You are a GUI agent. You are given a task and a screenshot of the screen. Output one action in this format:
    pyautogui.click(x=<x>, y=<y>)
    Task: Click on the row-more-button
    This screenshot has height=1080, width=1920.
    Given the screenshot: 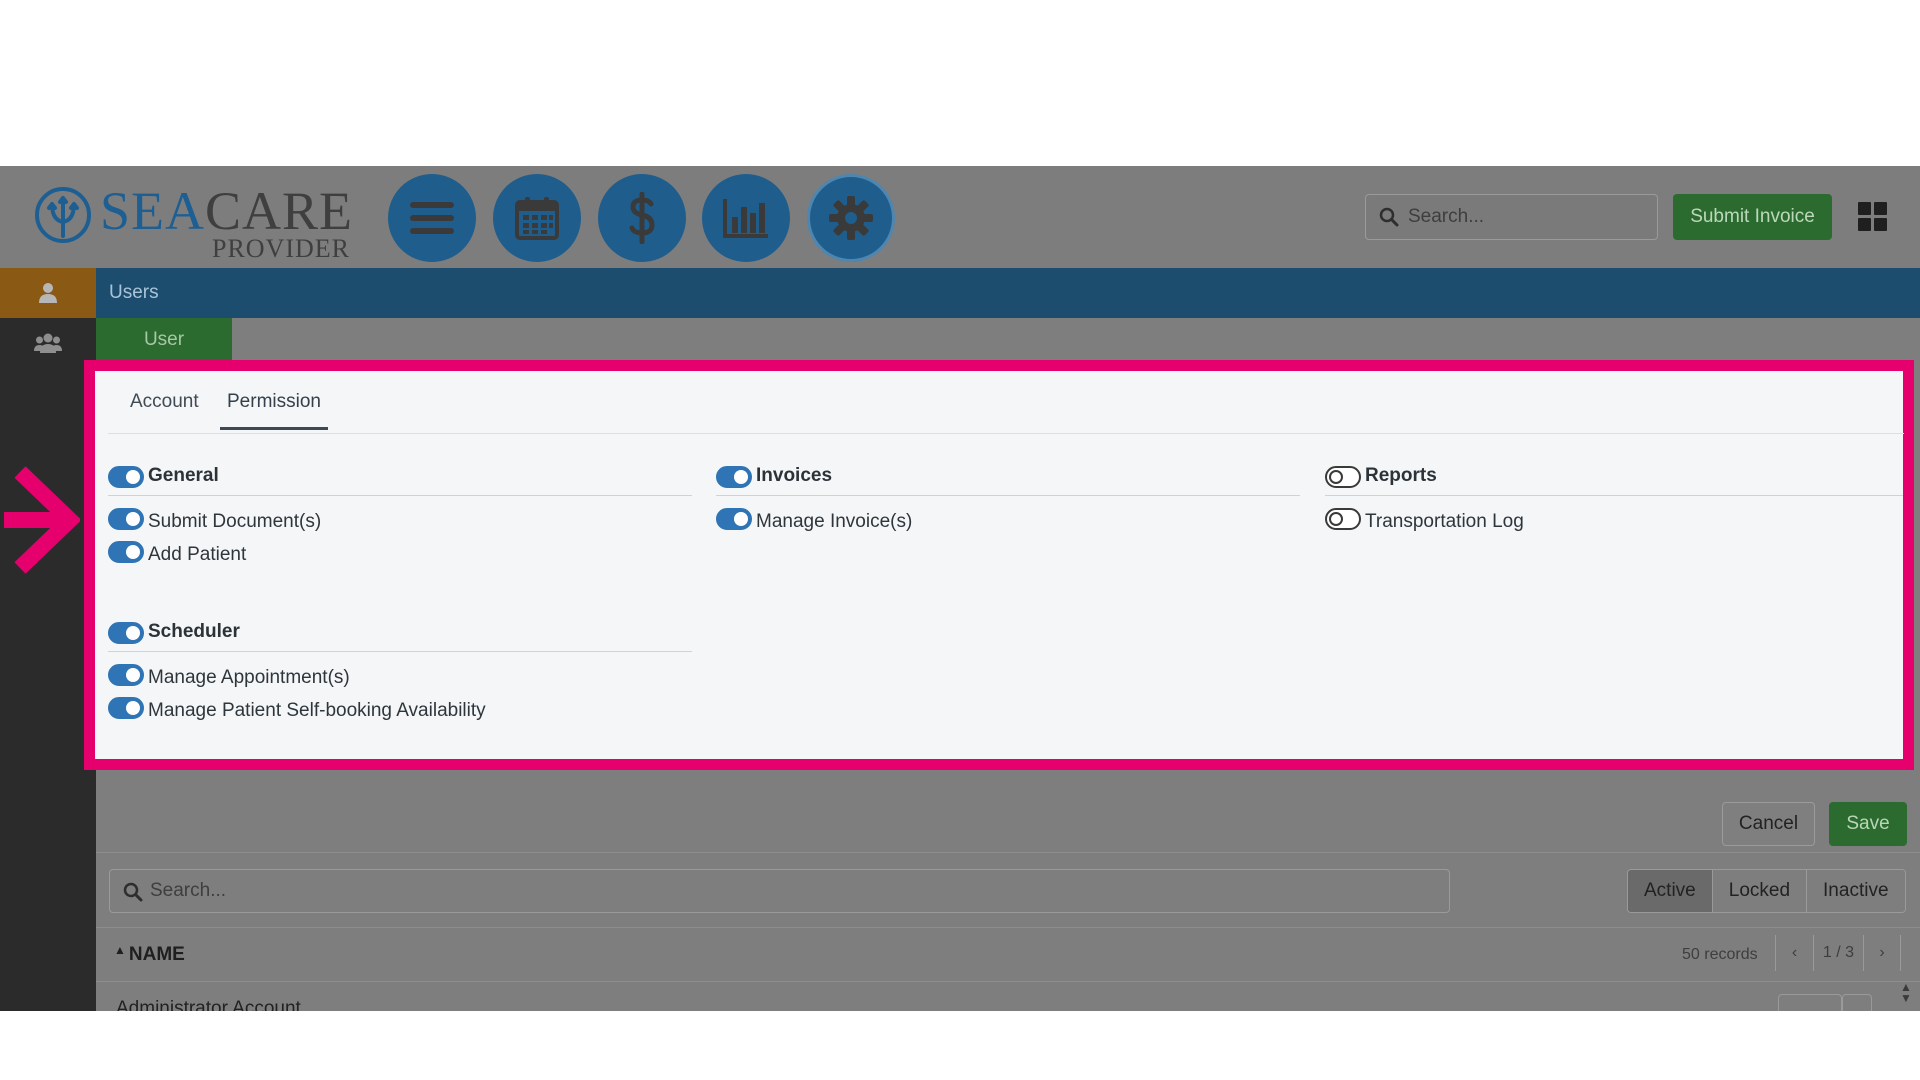 What is the action you would take?
    pyautogui.click(x=1857, y=1002)
    